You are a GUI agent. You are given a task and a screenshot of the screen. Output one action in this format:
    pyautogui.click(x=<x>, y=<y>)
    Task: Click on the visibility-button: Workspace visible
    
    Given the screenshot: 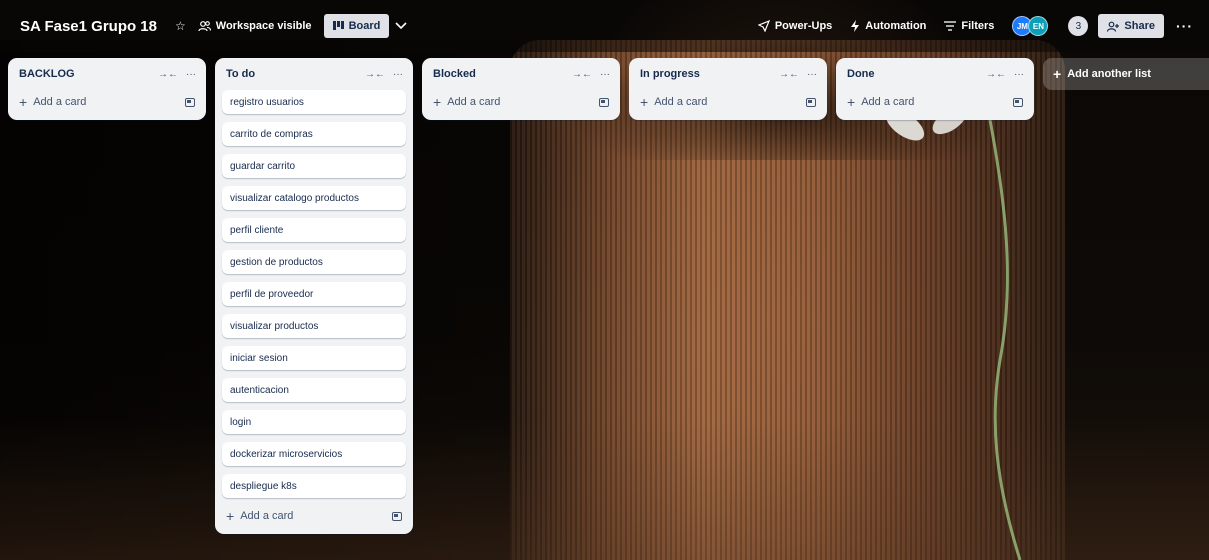 What is the action you would take?
    pyautogui.click(x=255, y=26)
    